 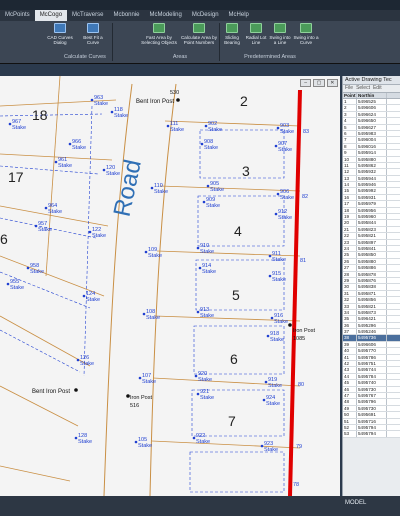 I want to click on cell-point: 40, so click(x=350, y=351).